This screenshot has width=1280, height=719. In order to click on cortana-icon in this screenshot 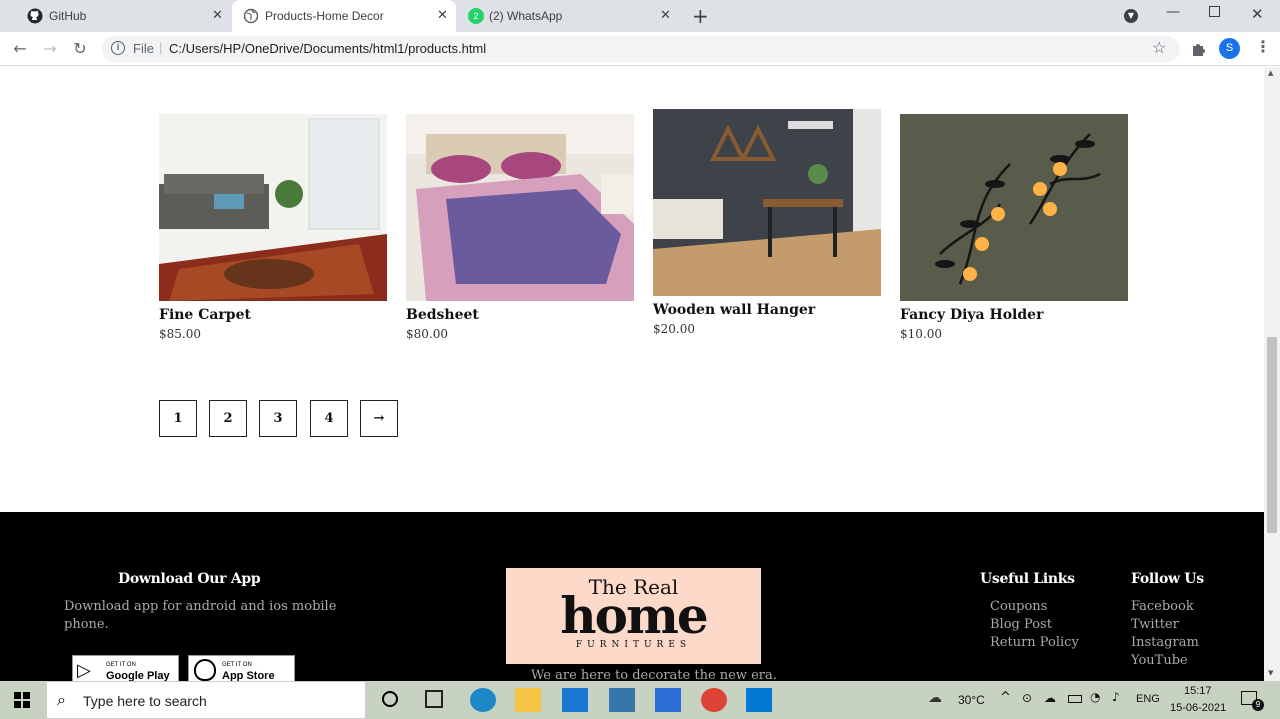, I will do `click(390, 699)`.